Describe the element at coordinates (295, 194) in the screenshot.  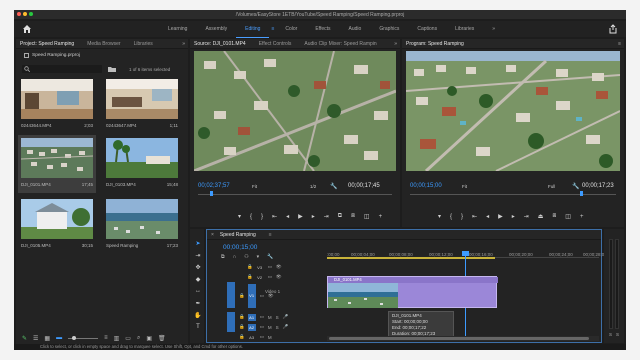
I see `source-scrub-bar` at that location.